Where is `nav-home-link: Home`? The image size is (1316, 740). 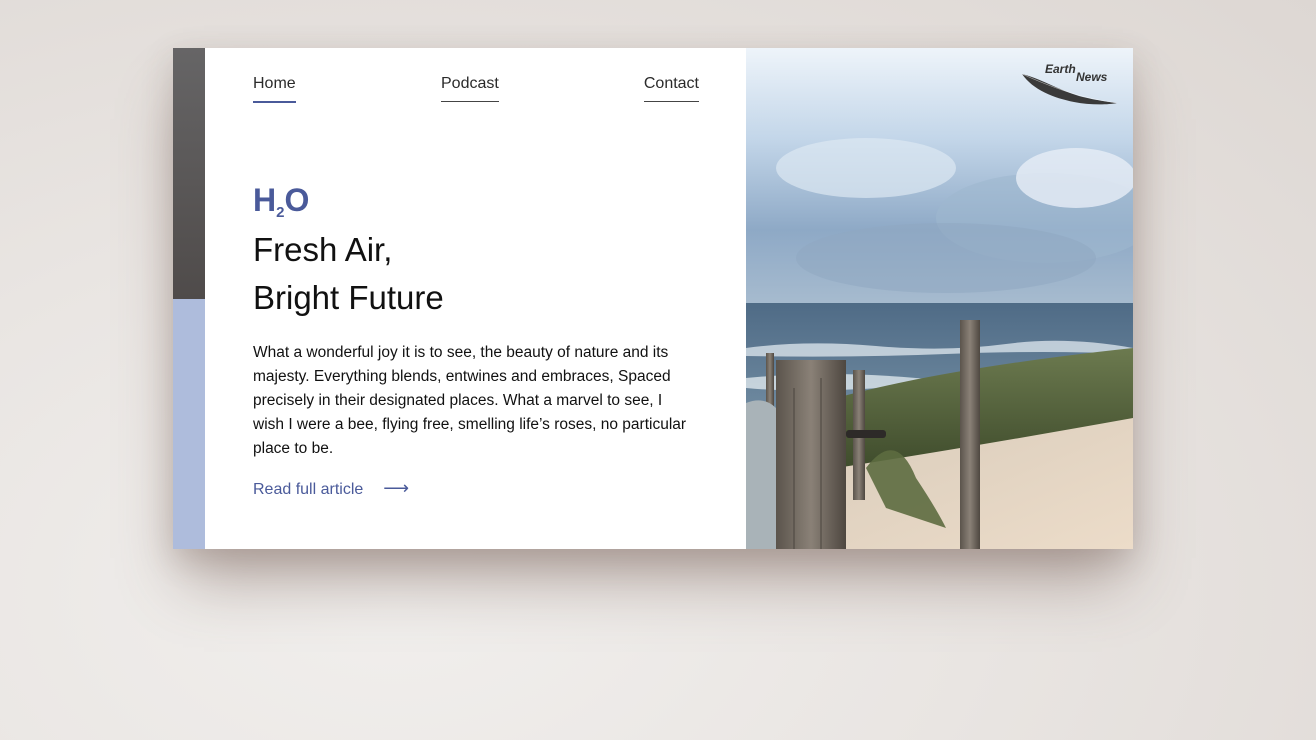 nav-home-link: Home is located at coordinates (274, 89).